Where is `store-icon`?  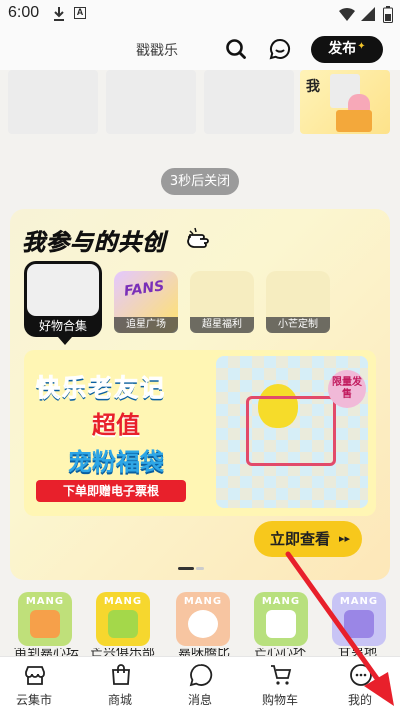 store-icon is located at coordinates (35, 675).